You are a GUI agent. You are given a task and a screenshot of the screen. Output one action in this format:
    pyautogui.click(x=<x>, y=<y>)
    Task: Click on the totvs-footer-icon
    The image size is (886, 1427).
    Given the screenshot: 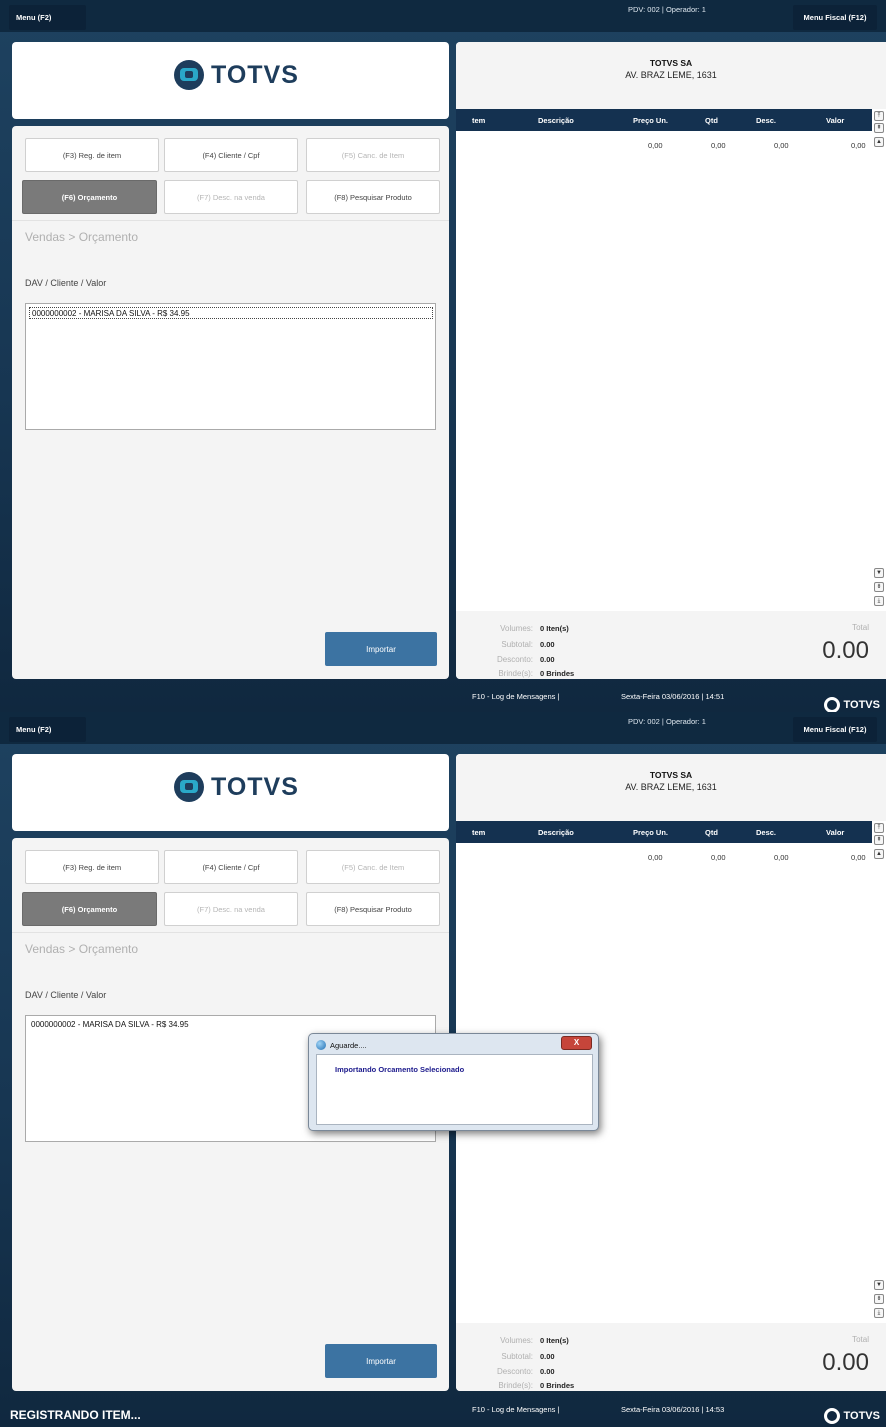 What is the action you would take?
    pyautogui.click(x=831, y=704)
    